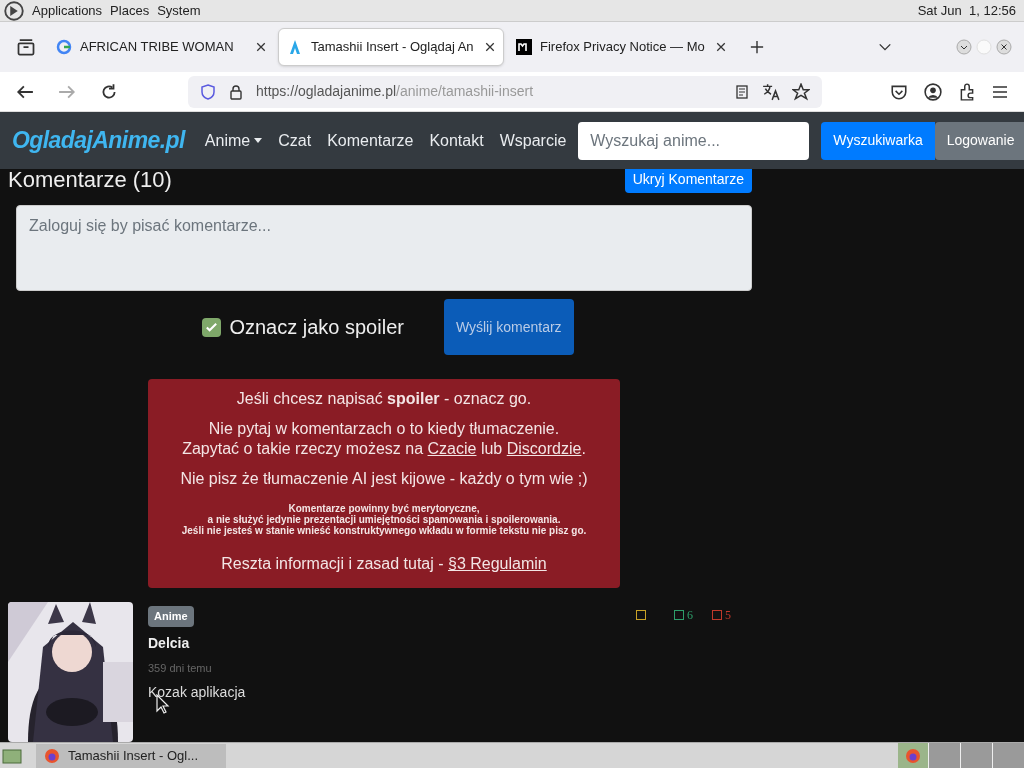 The width and height of the screenshot is (1024, 768). Describe the element at coordinates (169, 643) in the screenshot. I see `author-name: Delcia` at that location.